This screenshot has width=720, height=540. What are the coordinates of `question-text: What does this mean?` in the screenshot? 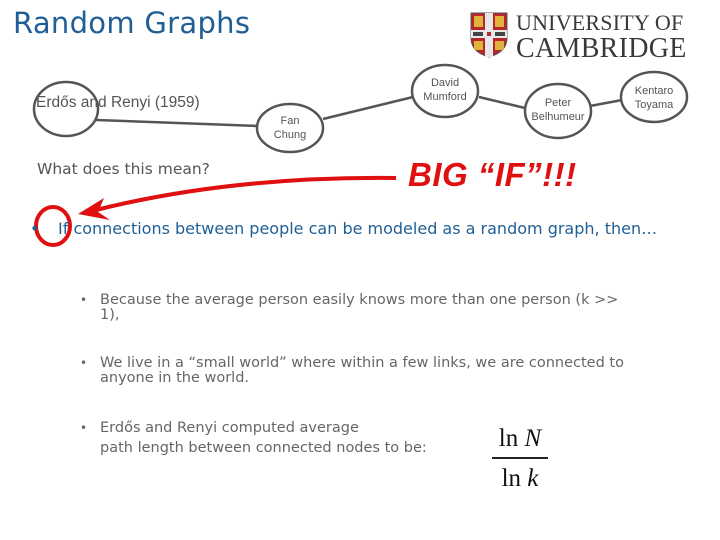 It's located at (123, 169).